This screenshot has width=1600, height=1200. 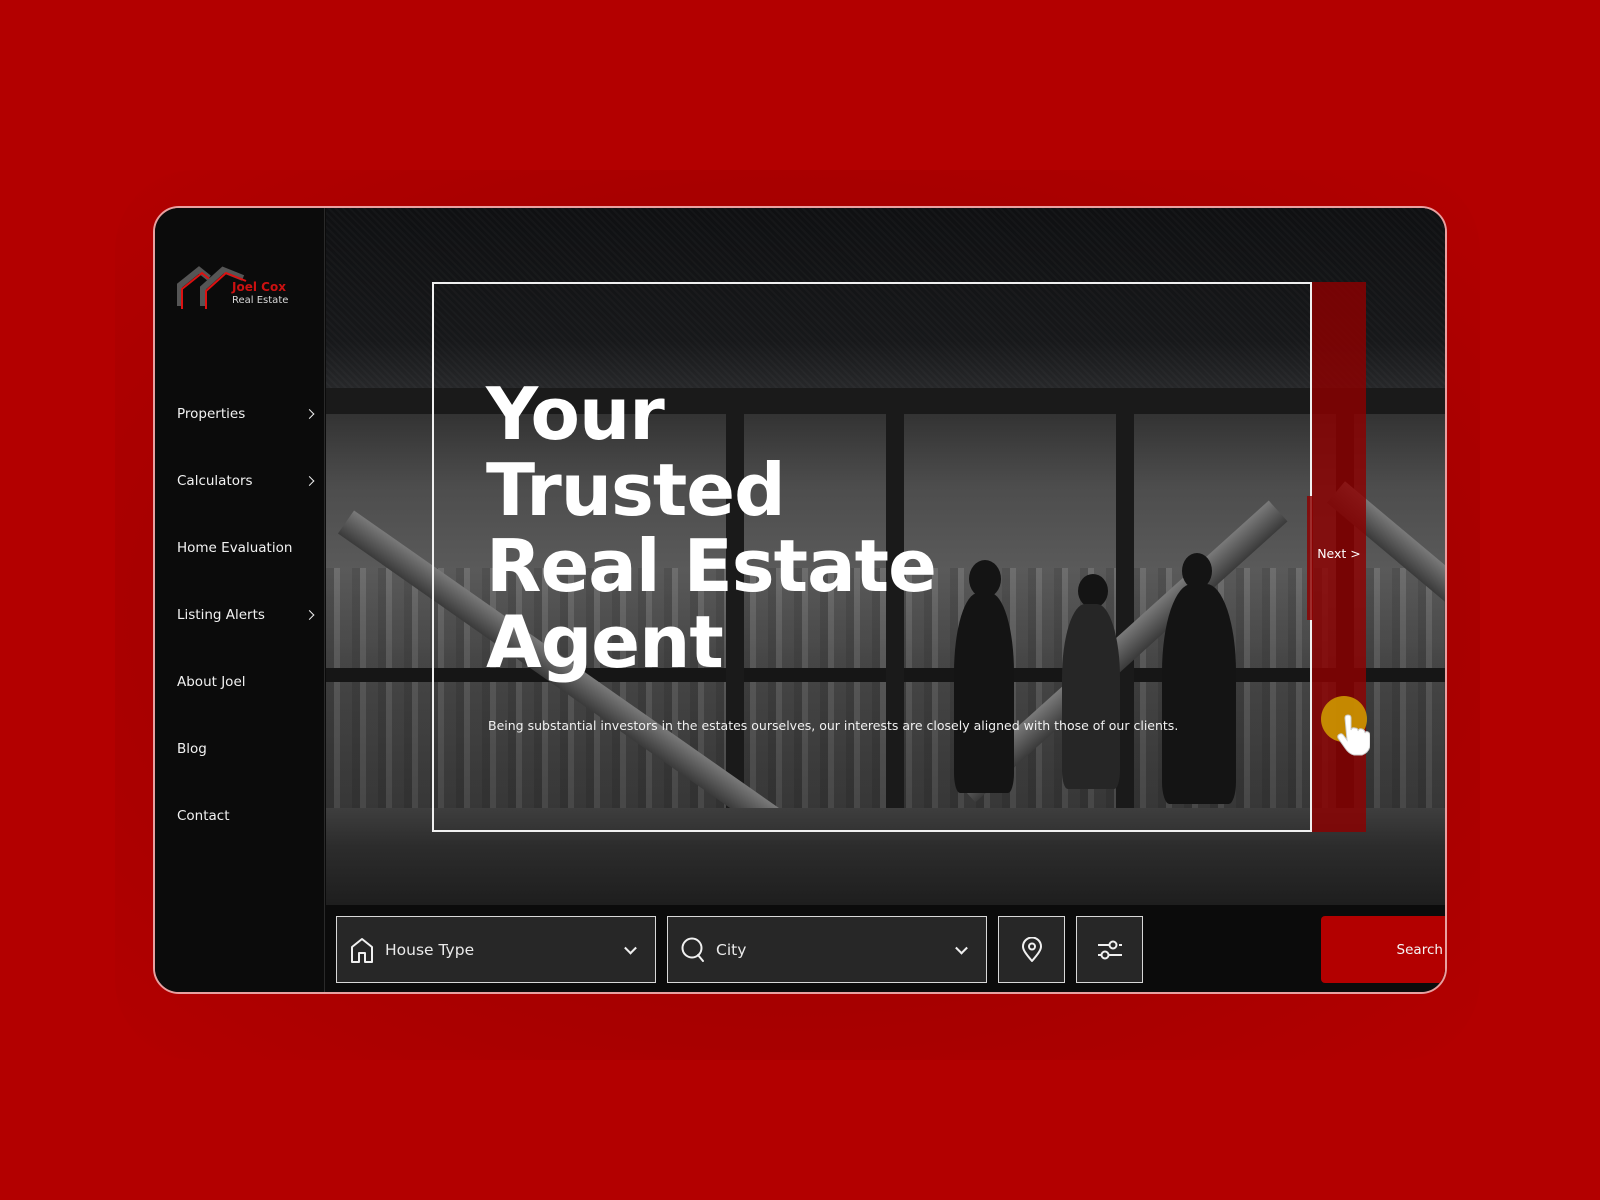 I want to click on house-icon, so click(x=362, y=950).